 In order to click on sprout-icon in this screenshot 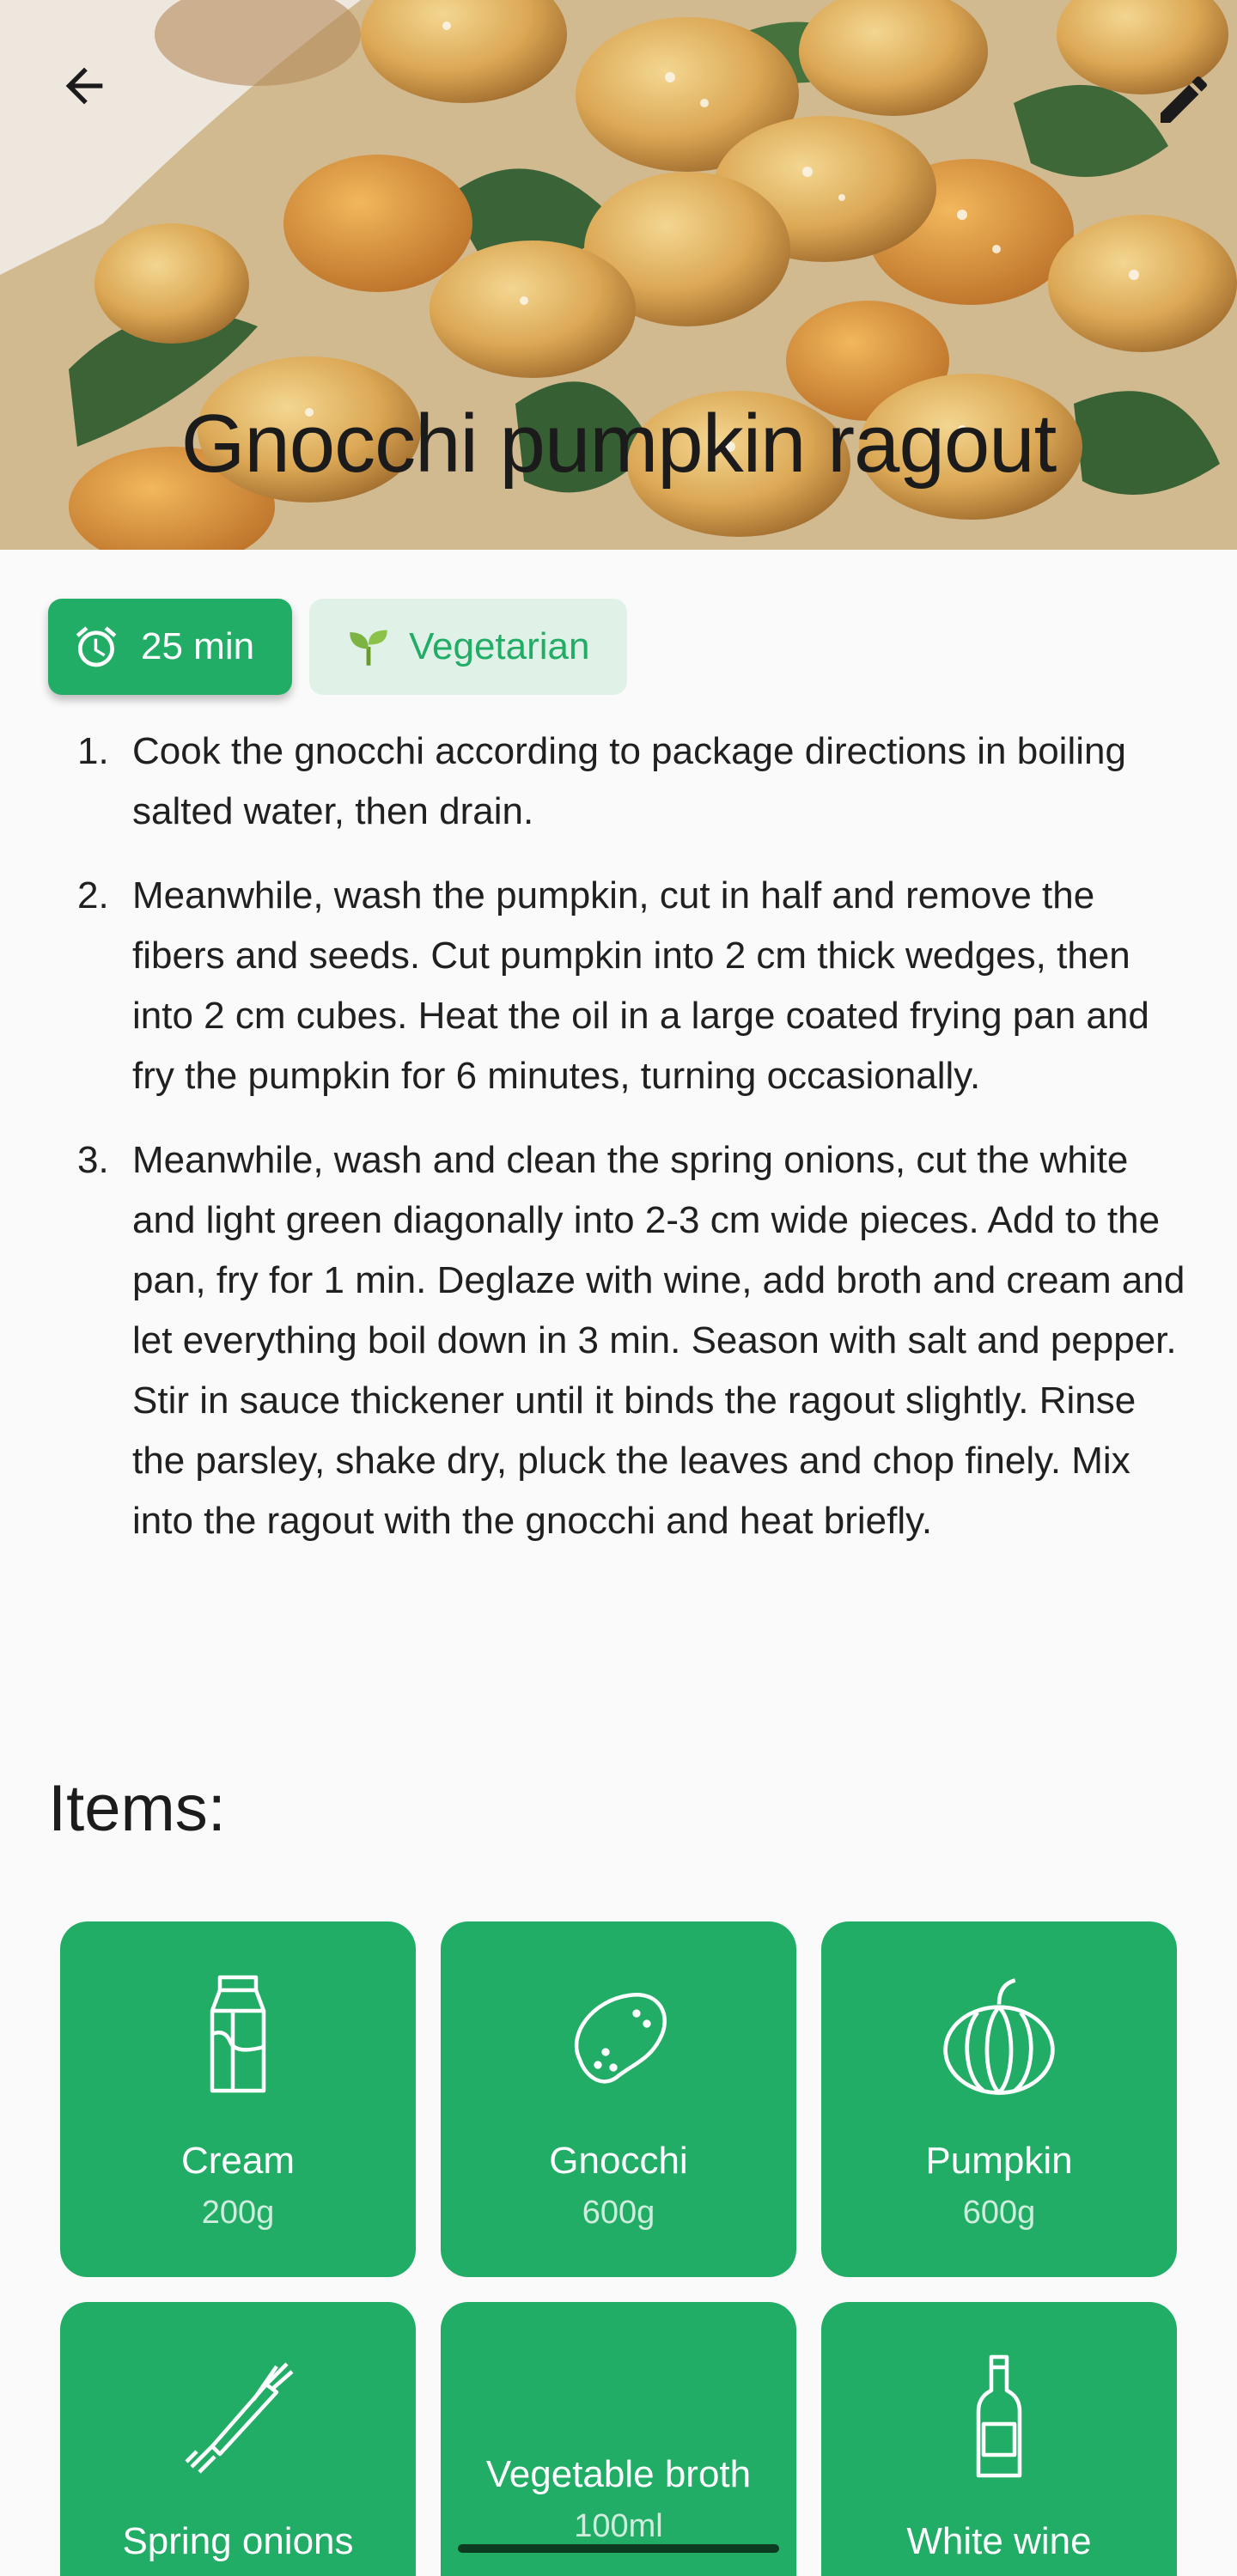, I will do `click(368, 648)`.